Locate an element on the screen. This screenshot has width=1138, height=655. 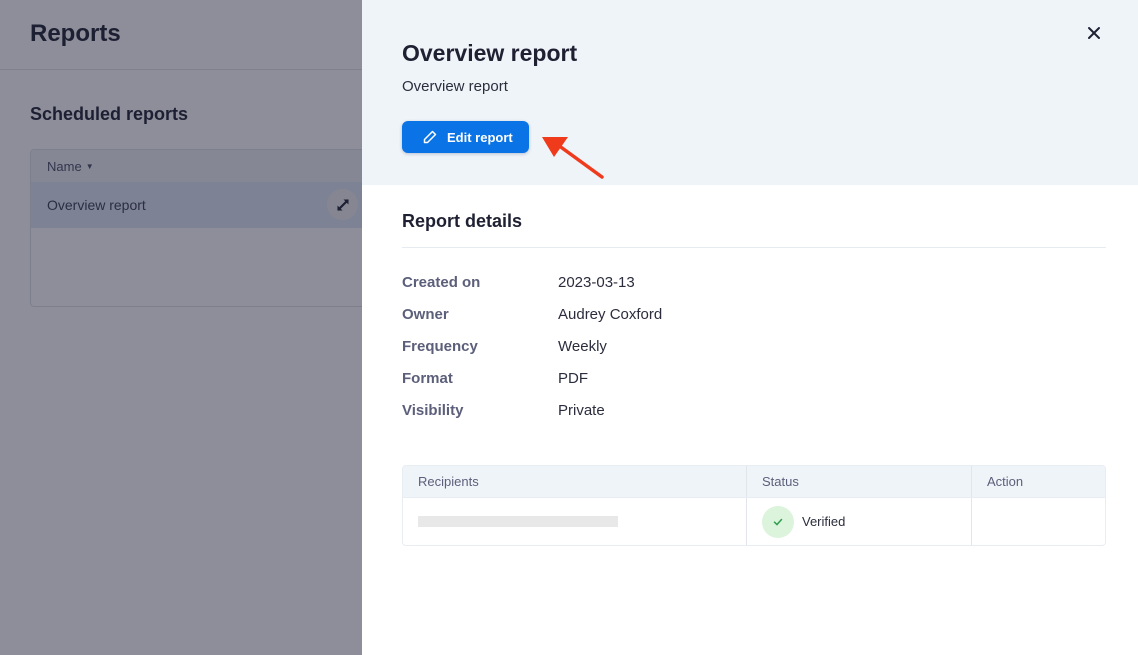
recipients-table: Recipients Status Action Verified is located at coordinates (754, 505).